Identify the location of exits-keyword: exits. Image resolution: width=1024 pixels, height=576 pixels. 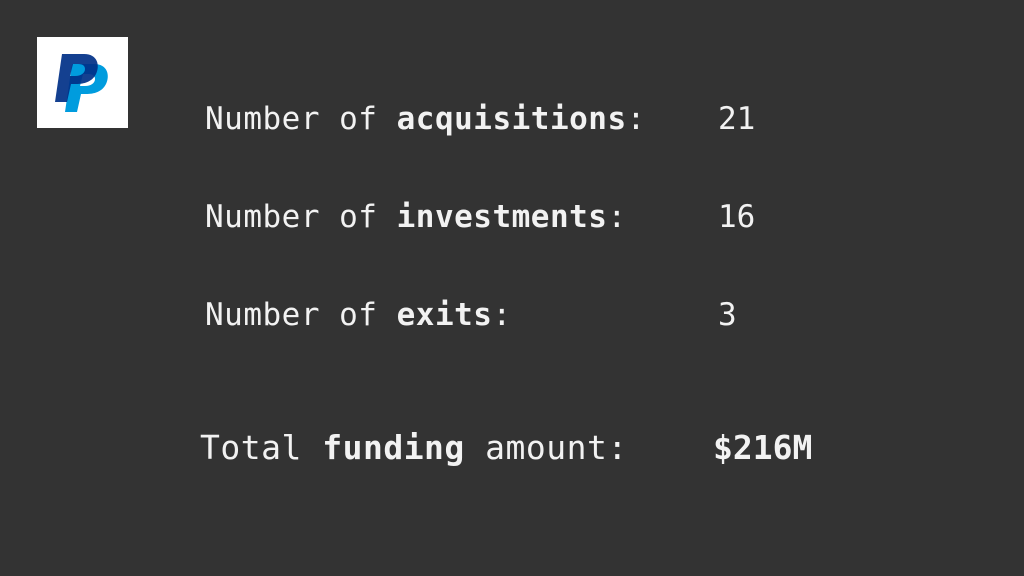
(444, 315).